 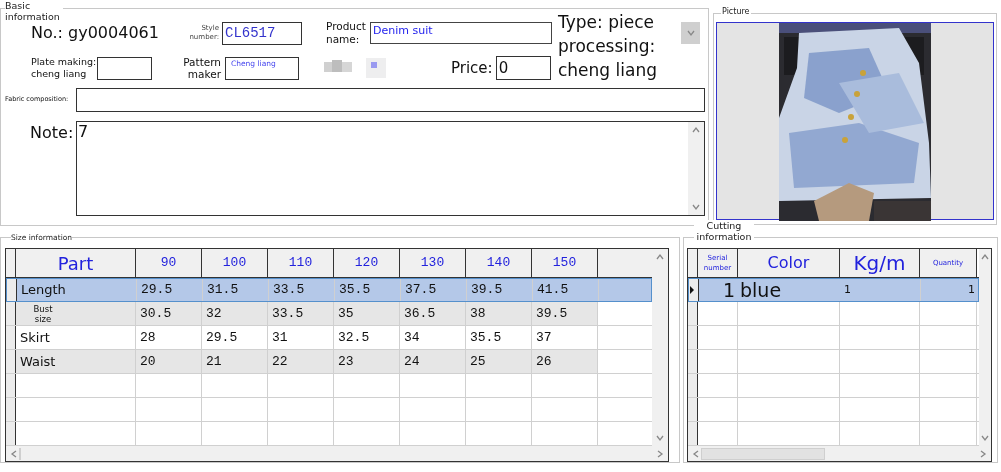 I want to click on product-name-field: Denim suit, so click(x=461, y=33).